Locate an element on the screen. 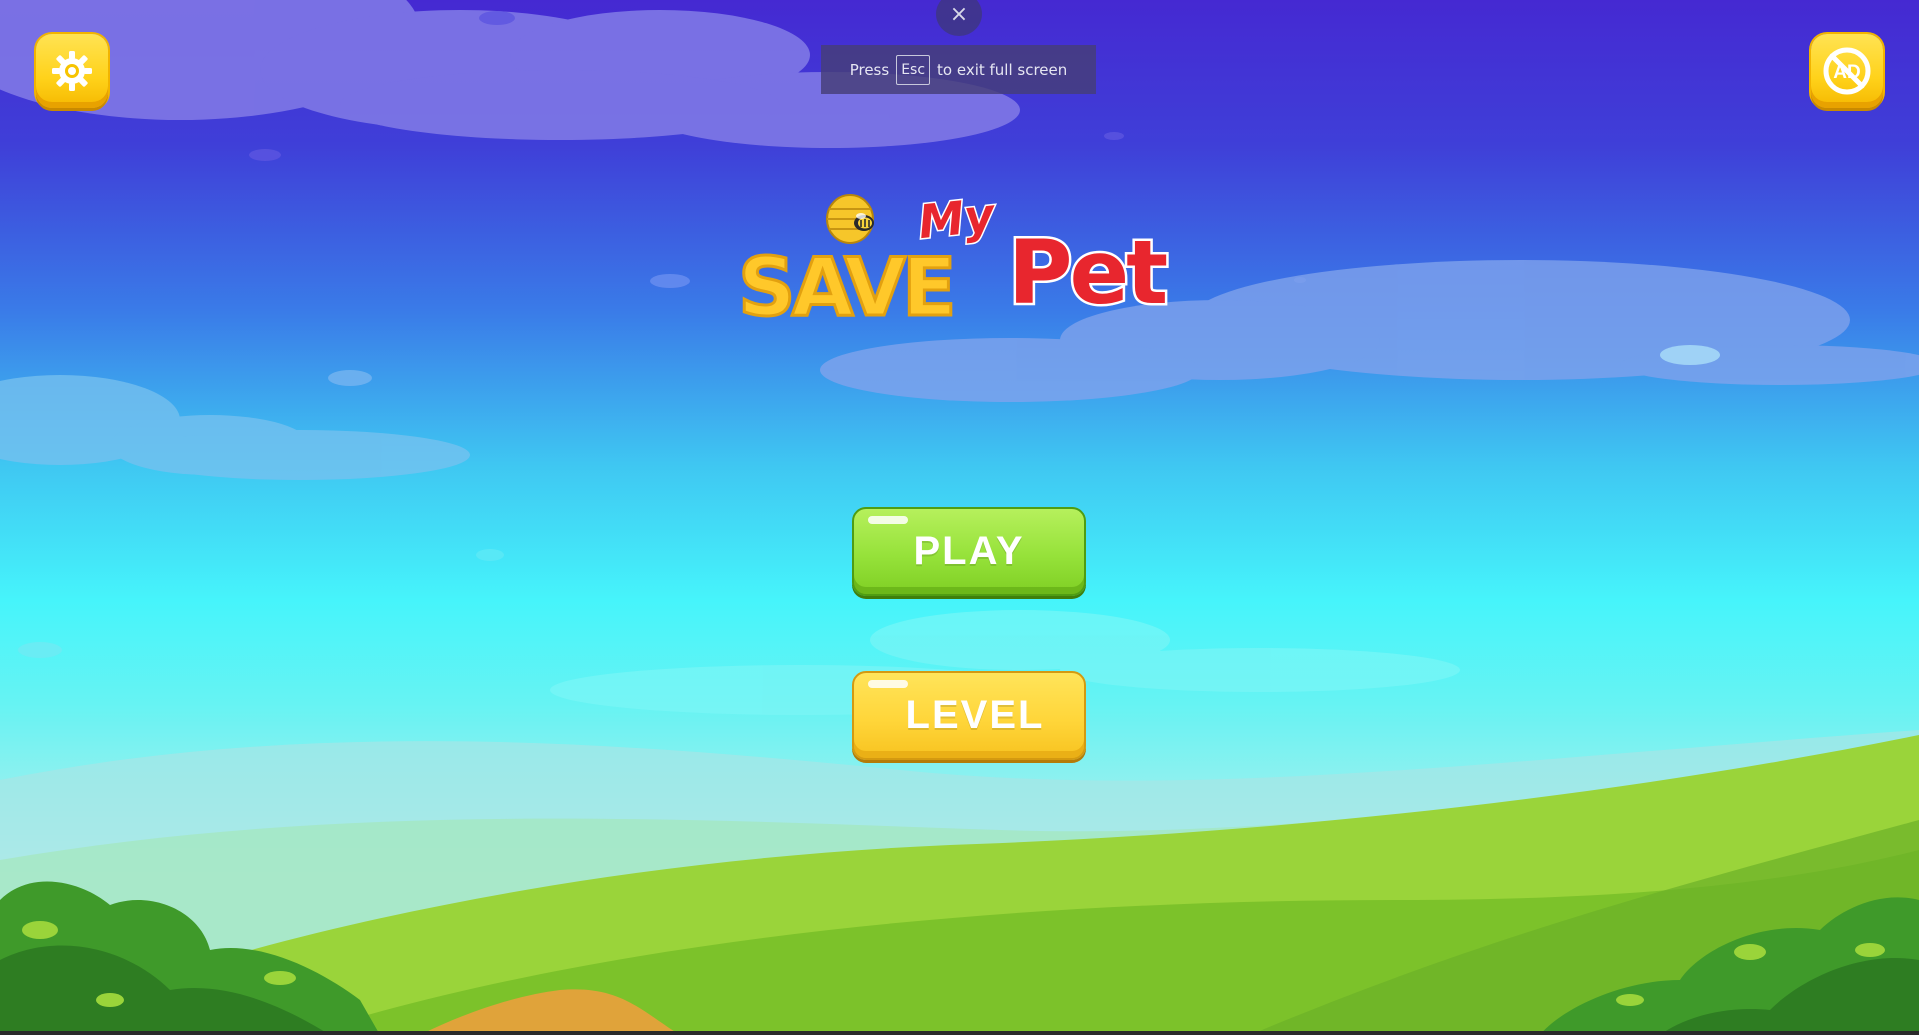 The image size is (1919, 1035). level-button-label: LEVEL is located at coordinates (975, 715).